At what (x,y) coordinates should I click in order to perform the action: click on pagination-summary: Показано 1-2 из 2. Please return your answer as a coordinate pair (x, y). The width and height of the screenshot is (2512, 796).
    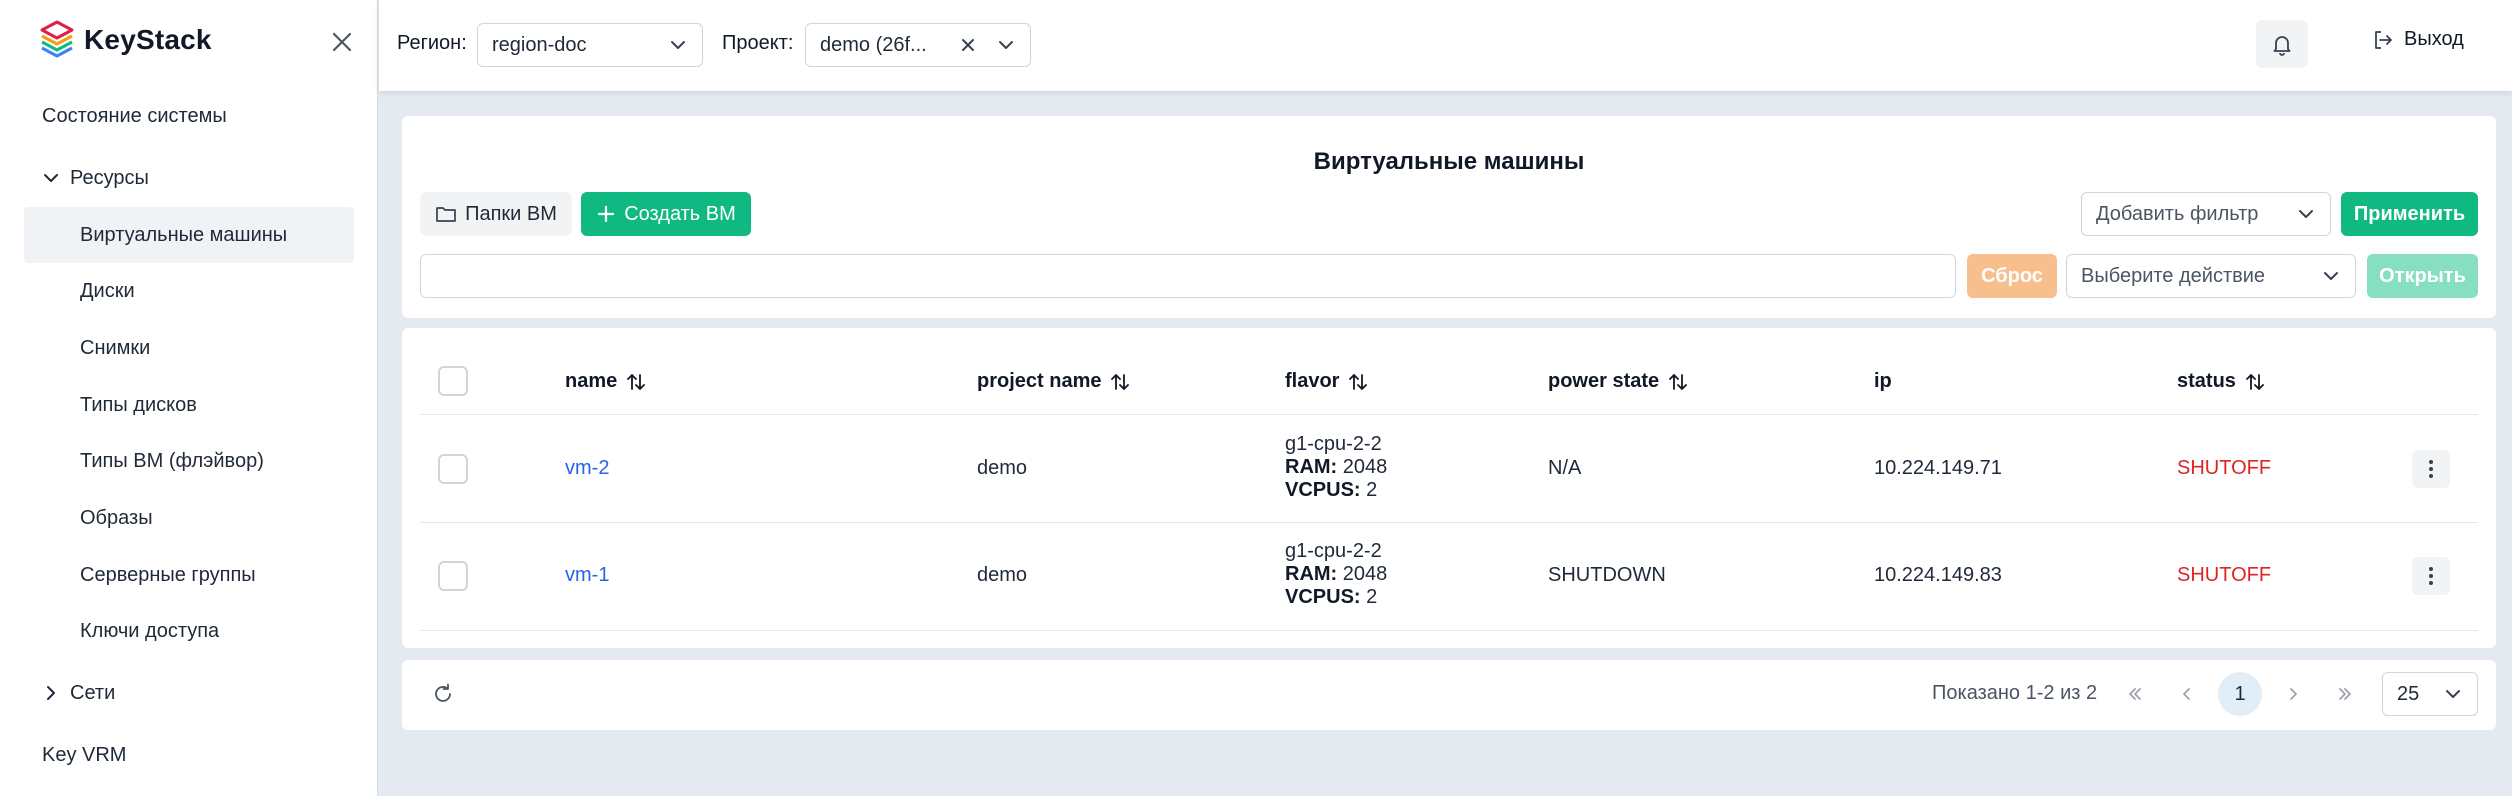
    Looking at the image, I should click on (2015, 693).